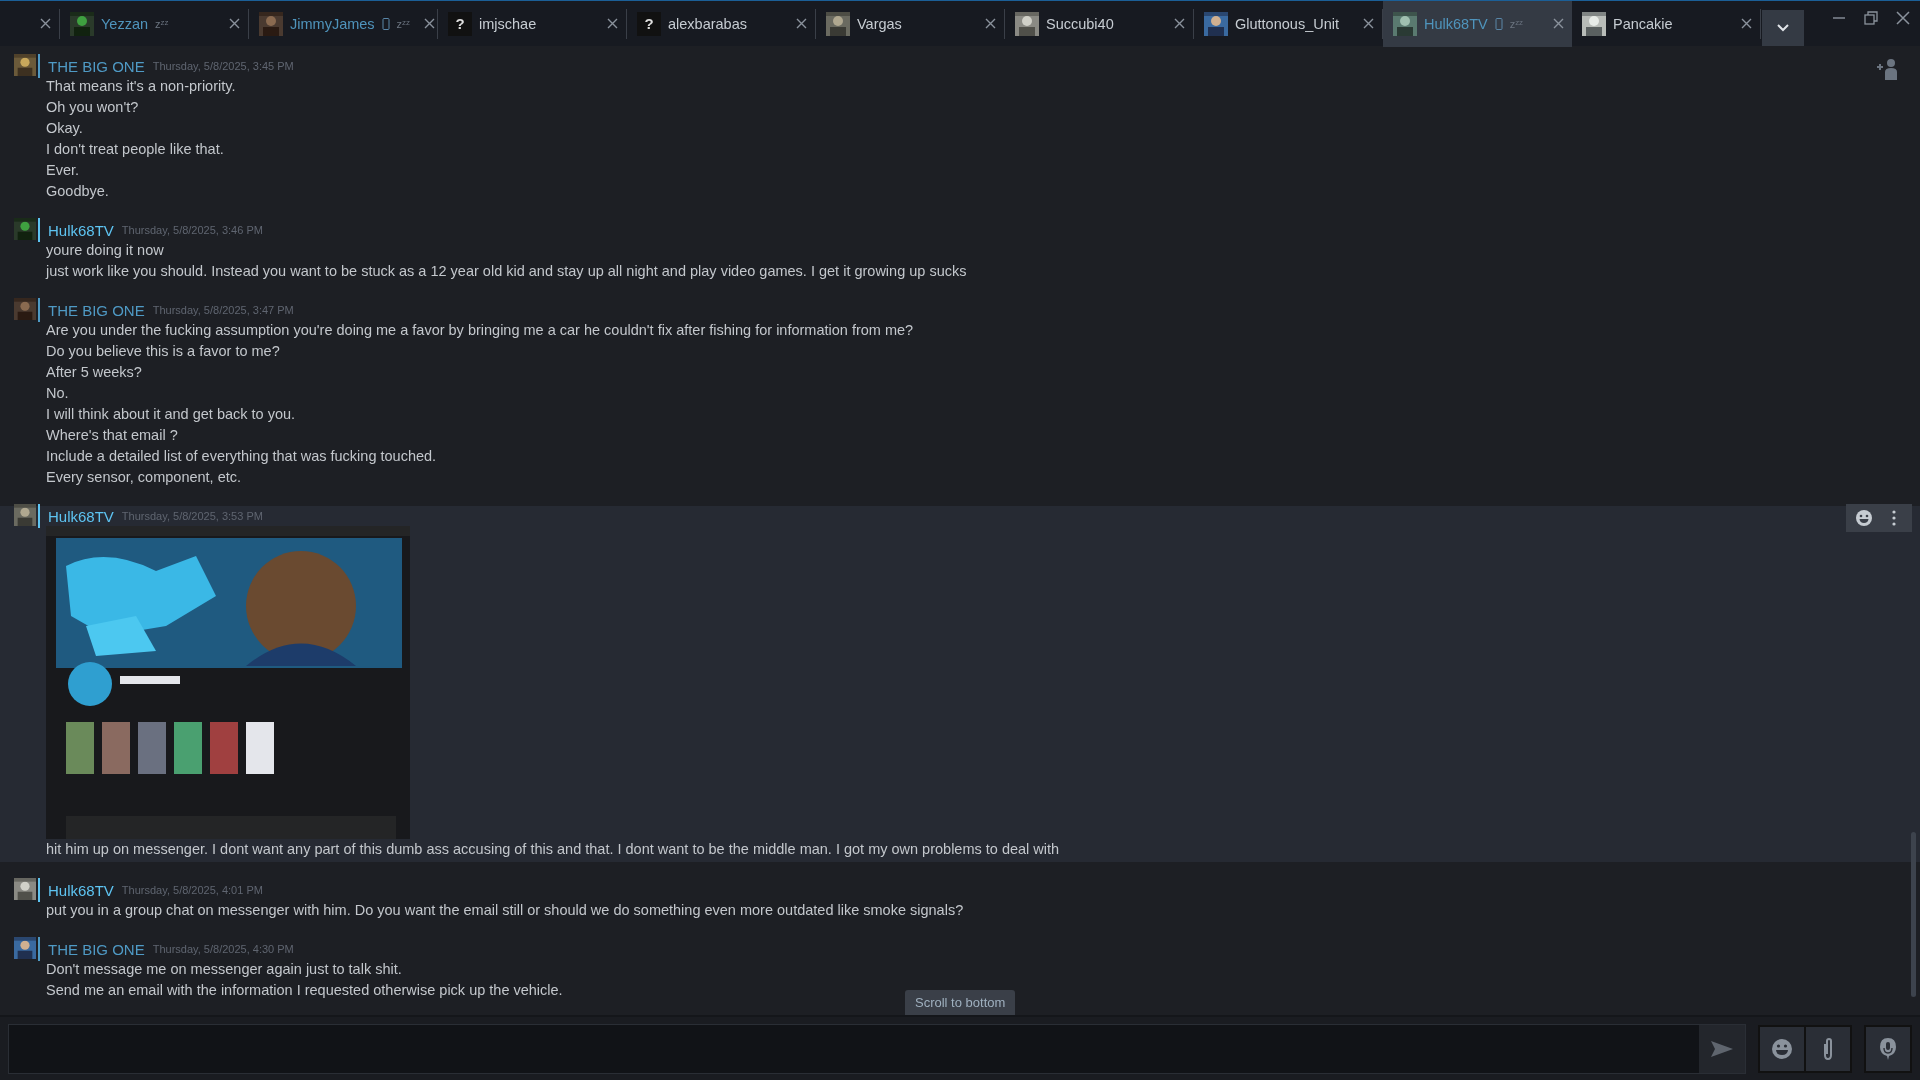 This screenshot has height=1080, width=1920. I want to click on message-text: No., so click(57, 393).